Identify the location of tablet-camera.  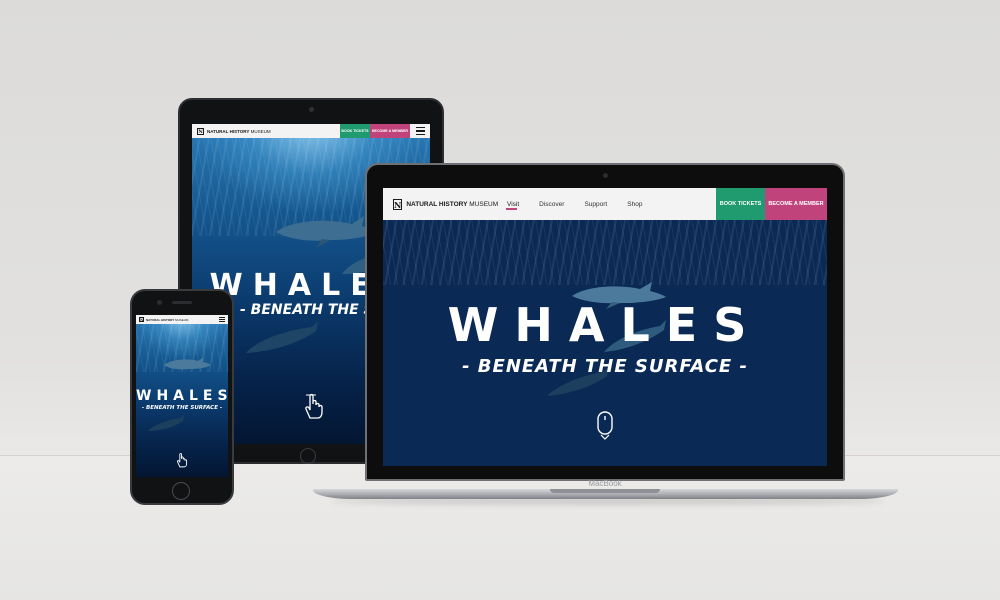
(311, 109).